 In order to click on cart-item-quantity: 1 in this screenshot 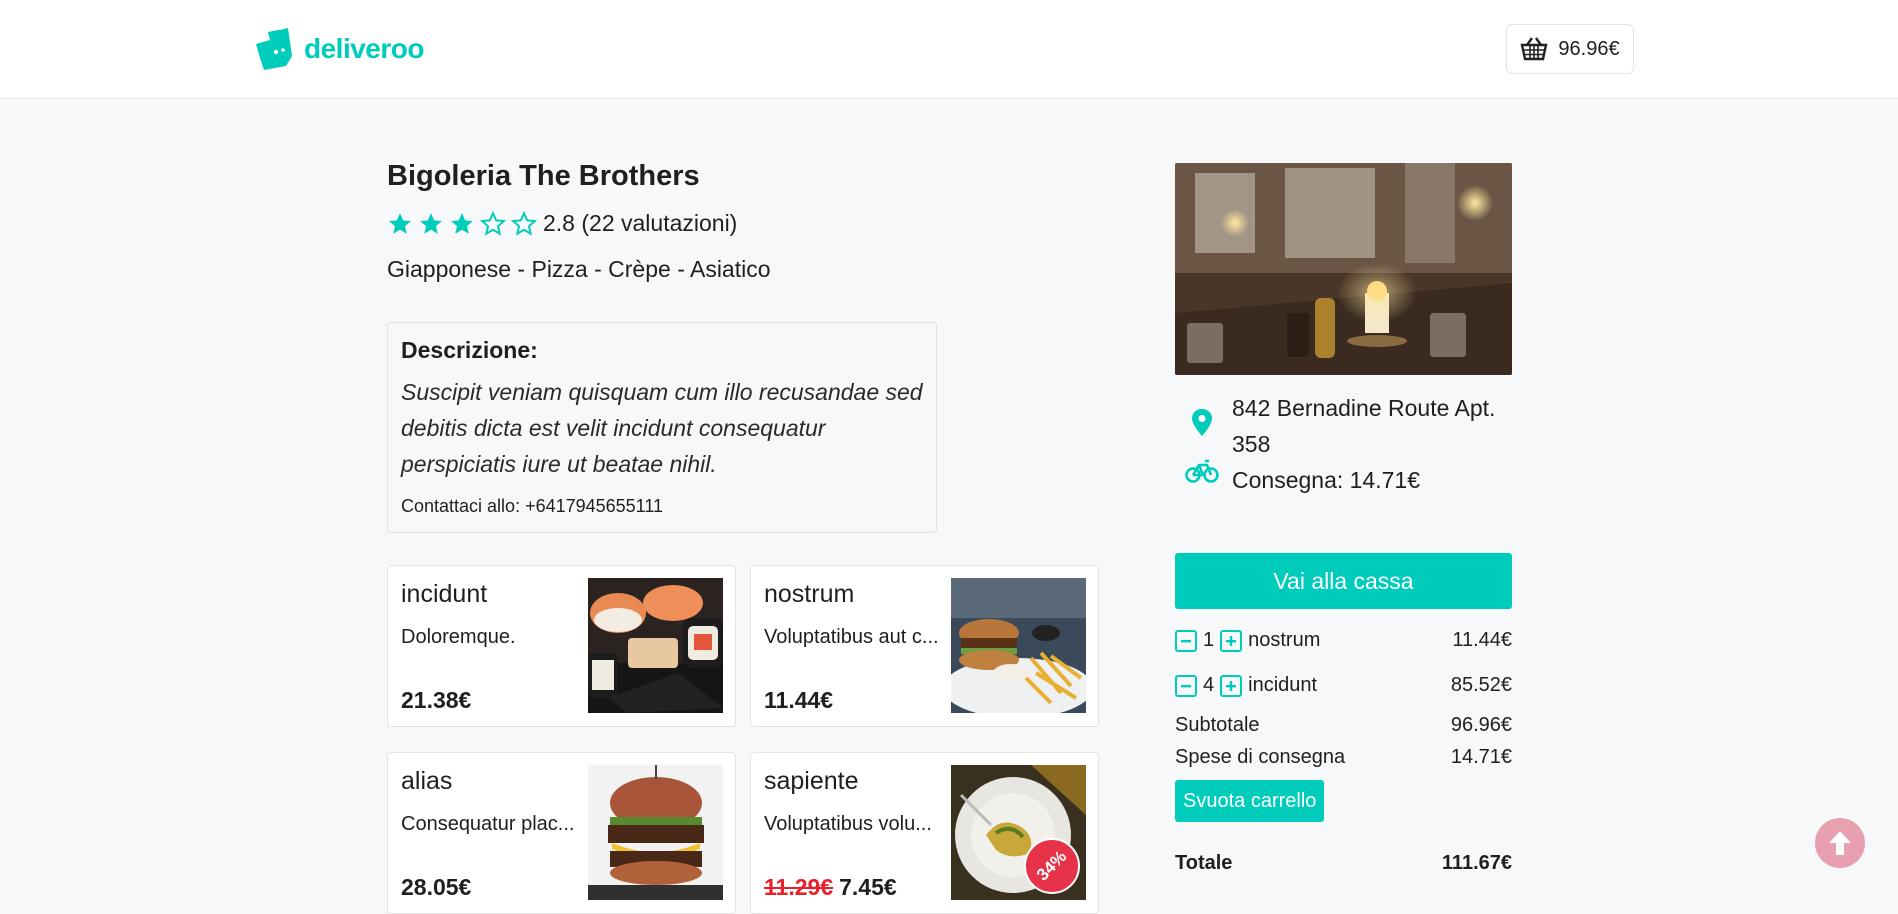, I will do `click(1209, 640)`.